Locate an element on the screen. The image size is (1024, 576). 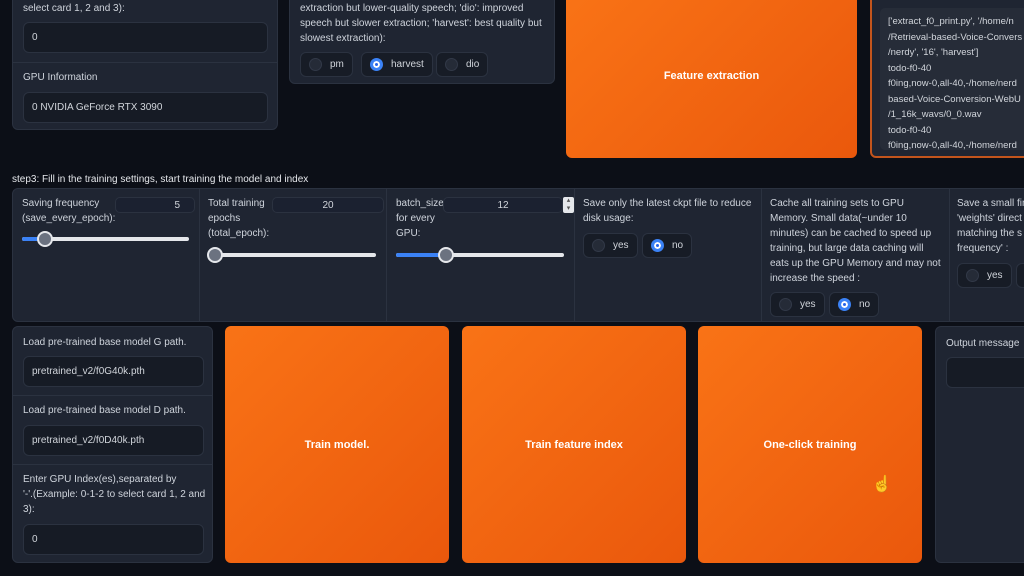
radio-harvest: harvest is located at coordinates (397, 64).